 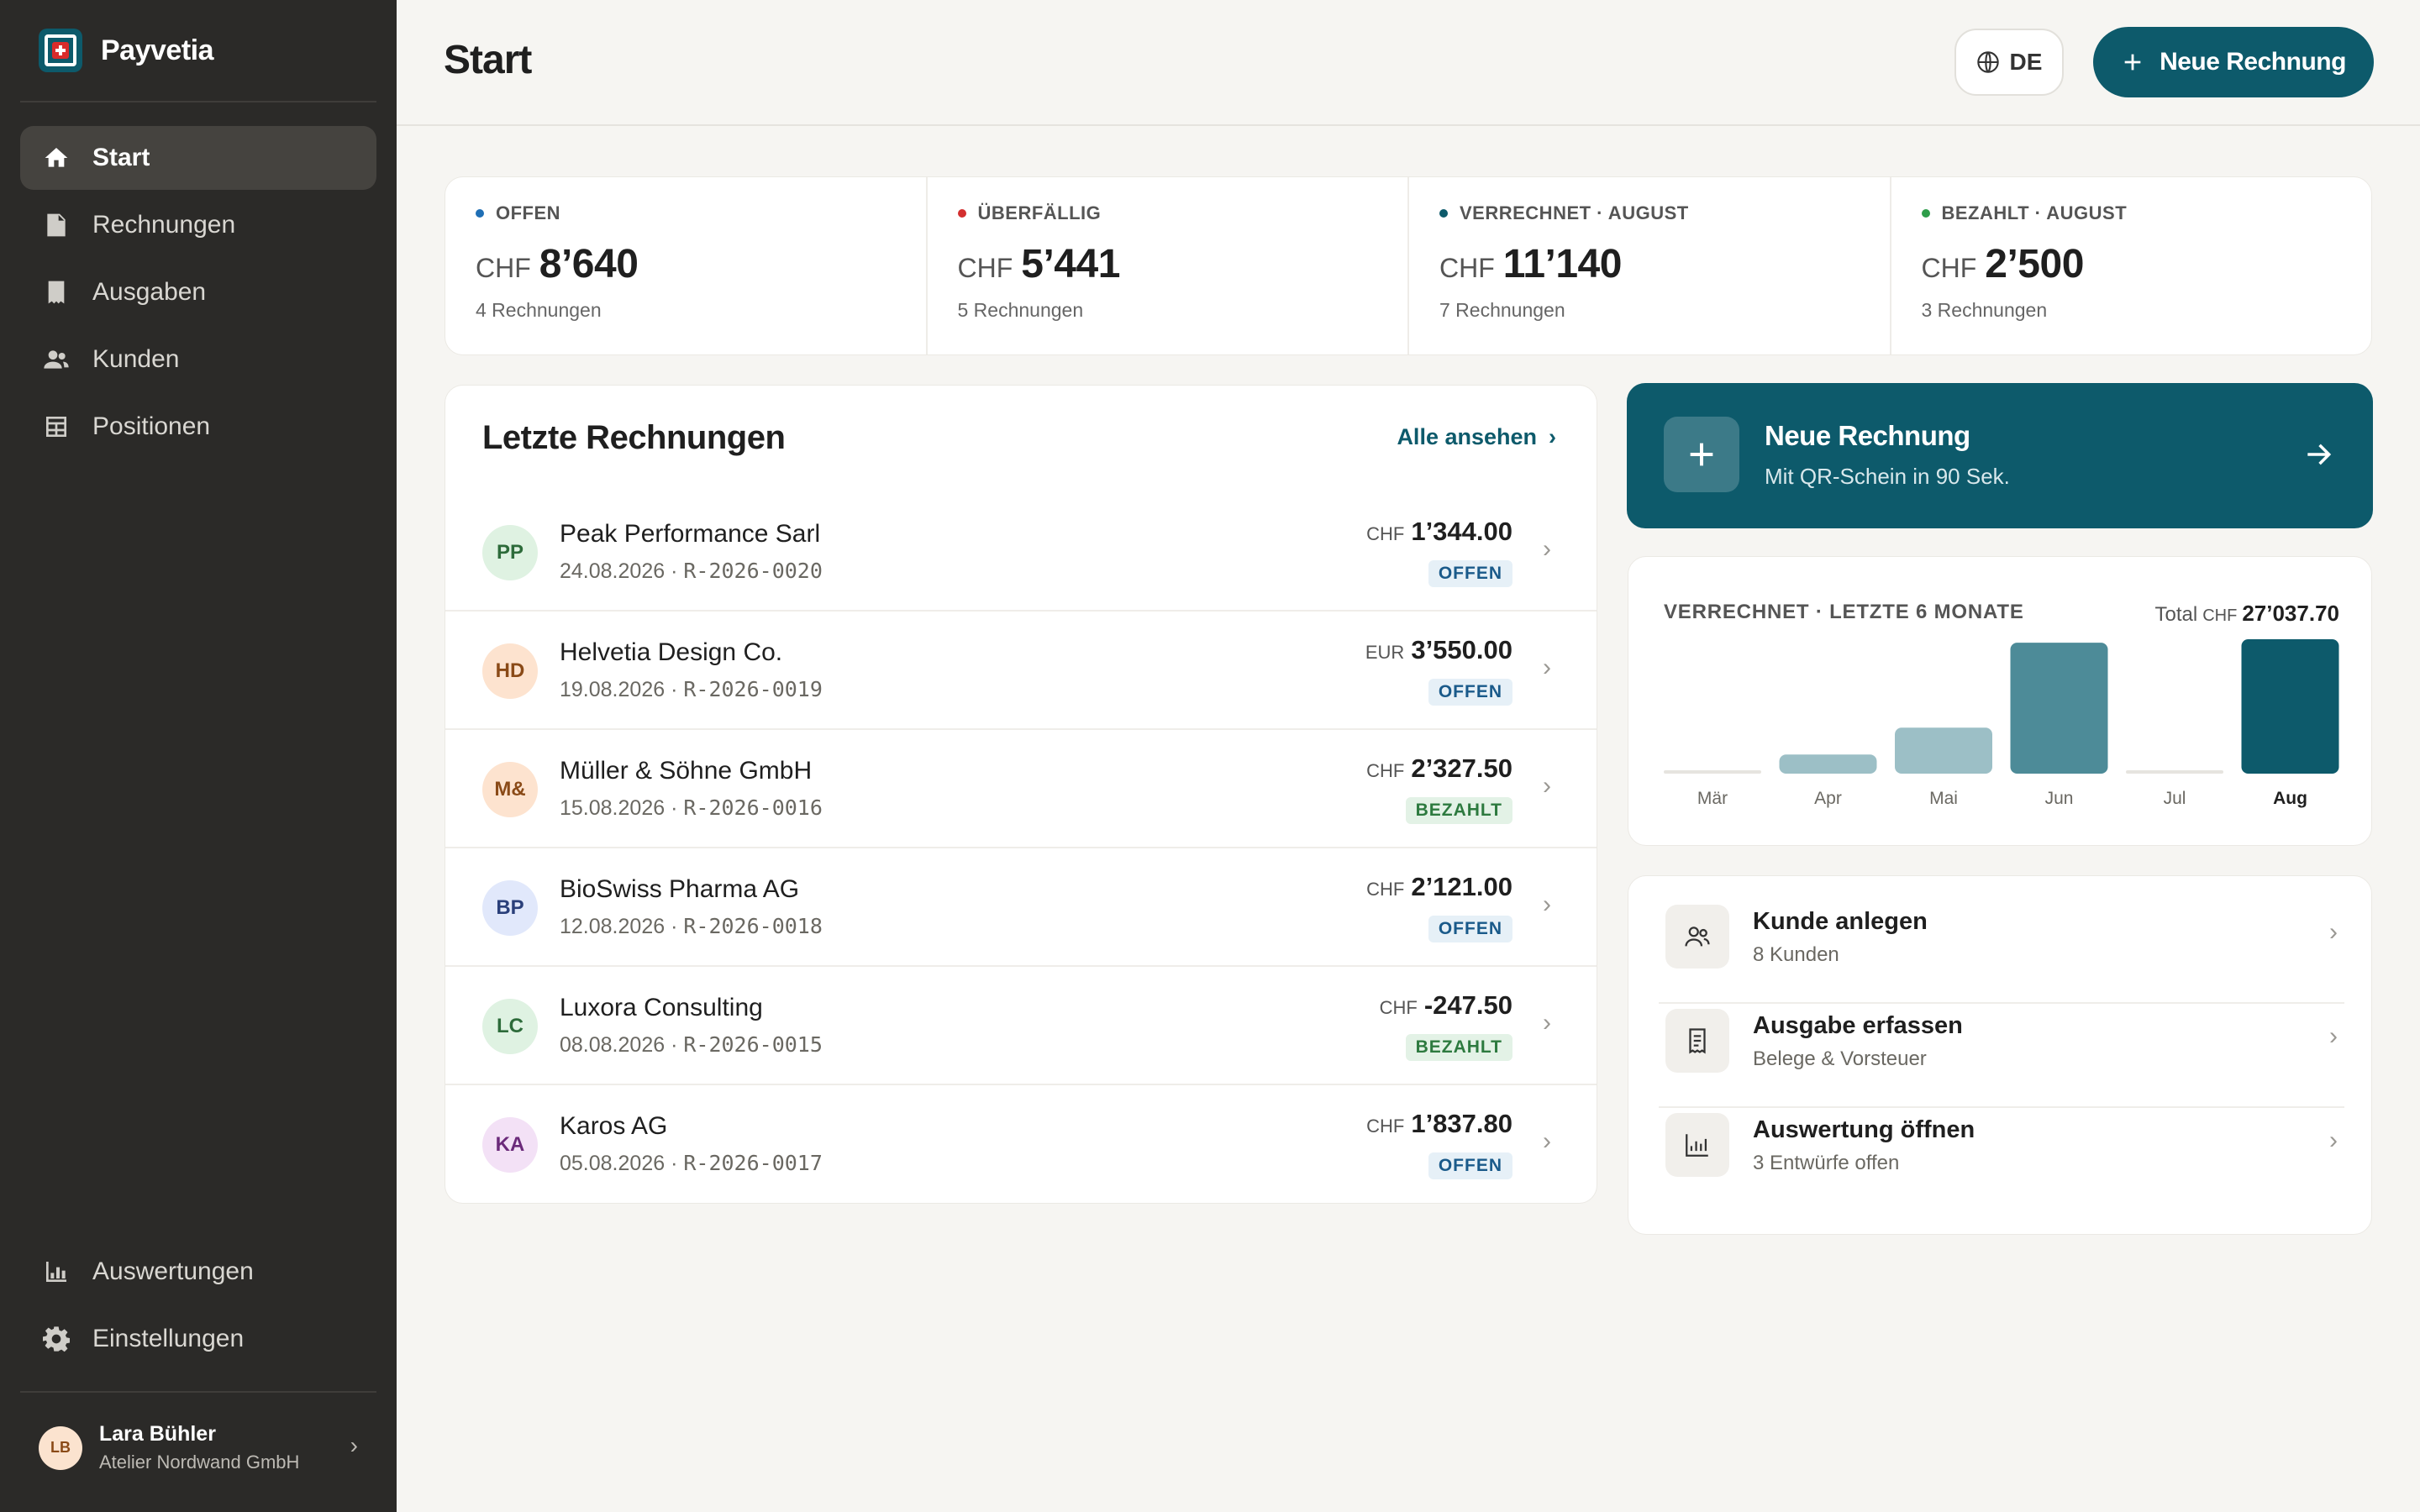 I want to click on action-sub: 8 Kunden, so click(x=1796, y=954).